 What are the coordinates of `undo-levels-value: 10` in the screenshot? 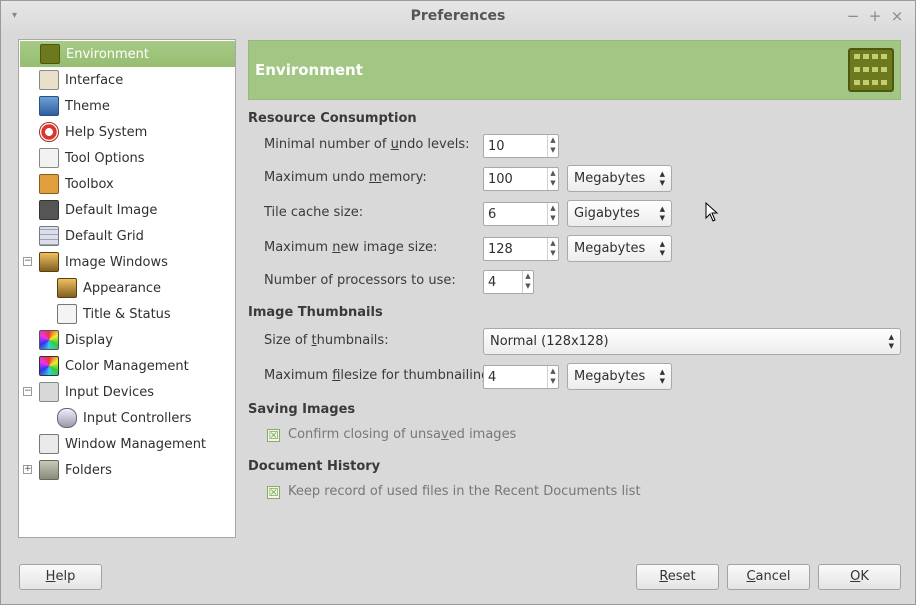 It's located at (496, 146).